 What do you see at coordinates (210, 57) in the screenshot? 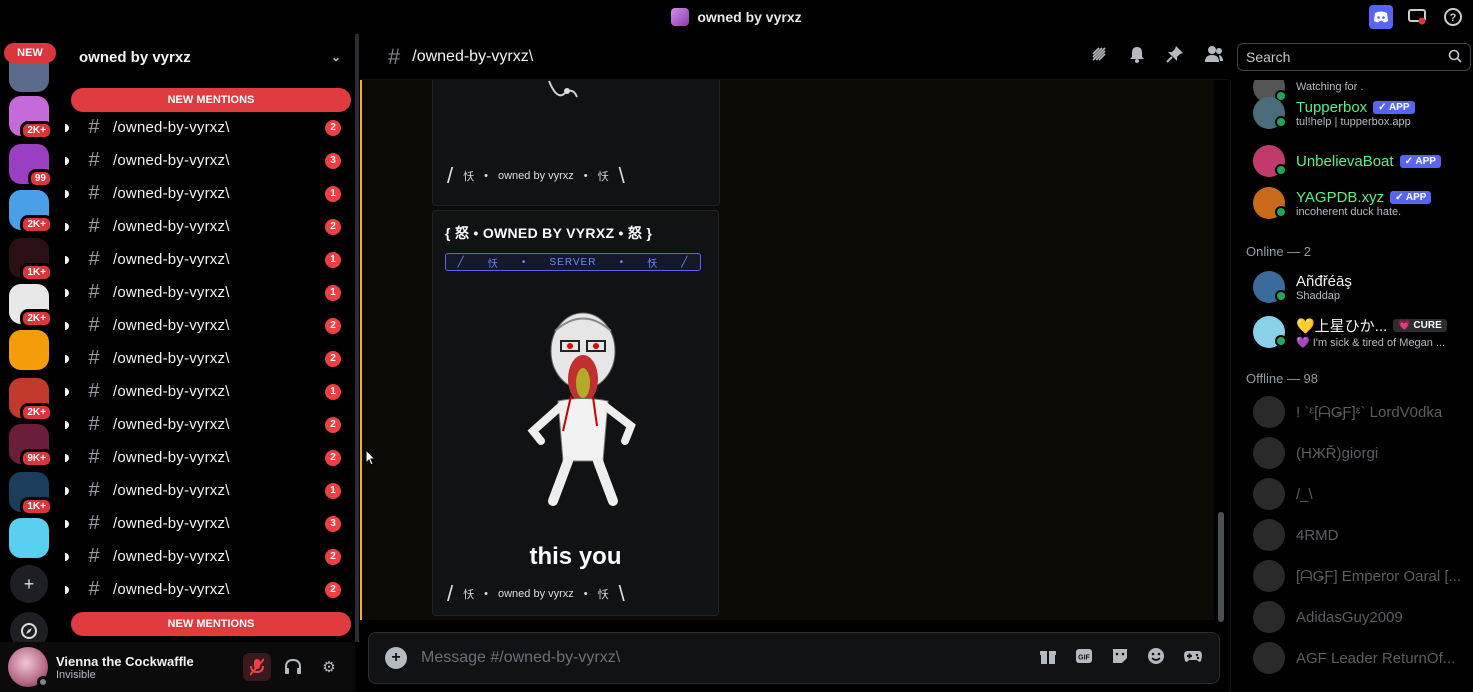
I see `server-header: owned by vyrxz ⌄` at bounding box center [210, 57].